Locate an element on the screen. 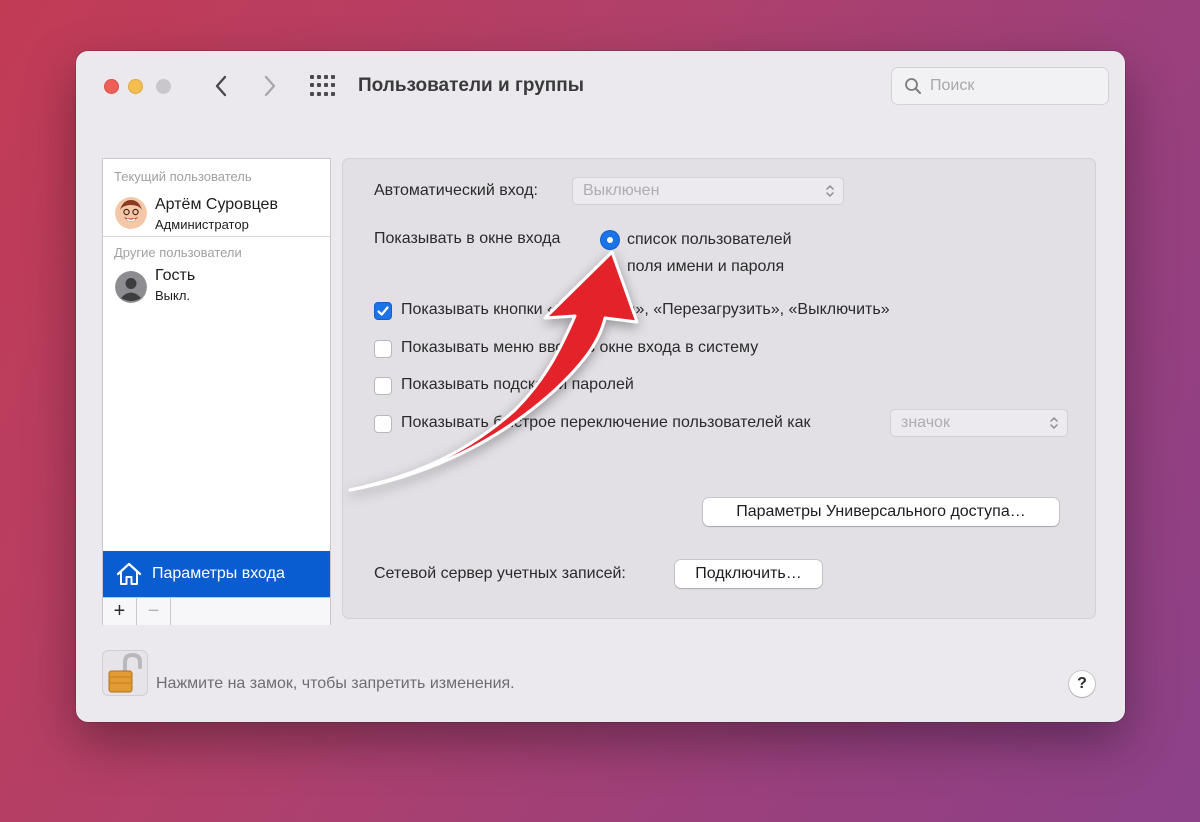  back-button is located at coordinates (221, 86).